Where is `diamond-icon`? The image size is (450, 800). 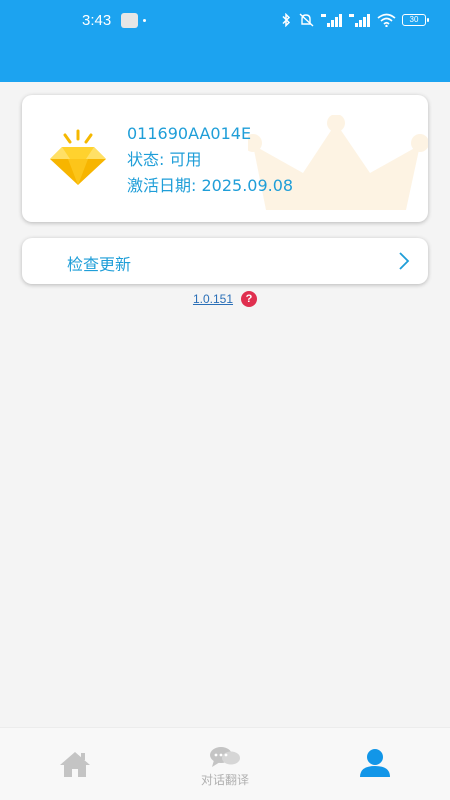 diamond-icon is located at coordinates (78, 157).